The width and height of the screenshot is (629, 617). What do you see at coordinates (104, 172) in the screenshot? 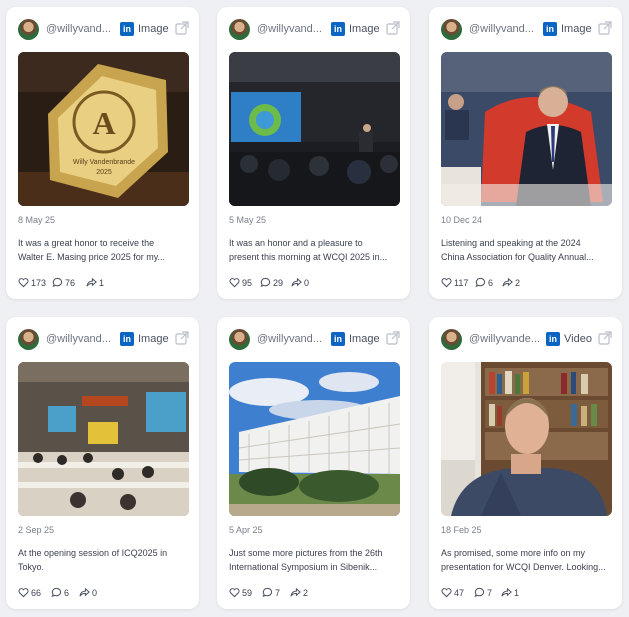
I see `award-year-text: 2025` at bounding box center [104, 172].